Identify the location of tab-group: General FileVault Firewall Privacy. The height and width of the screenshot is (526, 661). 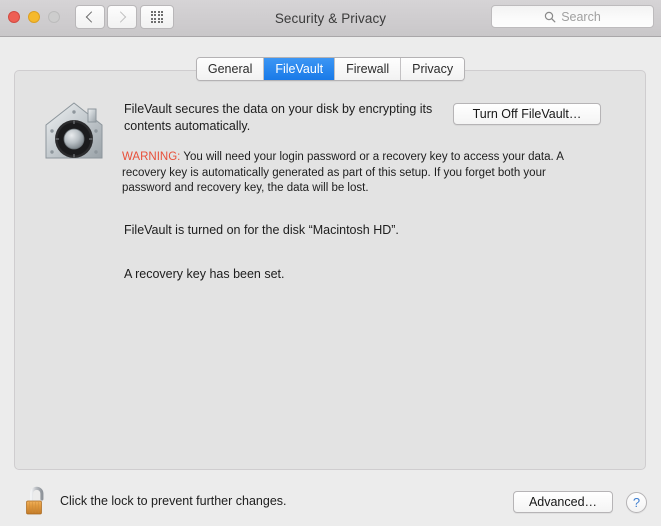
(330, 69).